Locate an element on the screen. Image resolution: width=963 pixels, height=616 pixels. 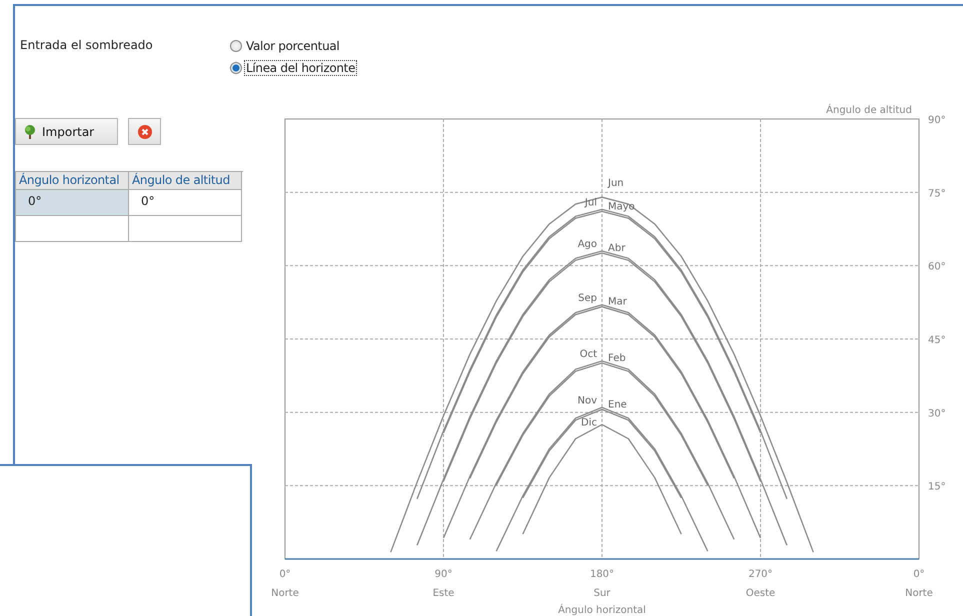
month-label: Oct is located at coordinates (588, 354).